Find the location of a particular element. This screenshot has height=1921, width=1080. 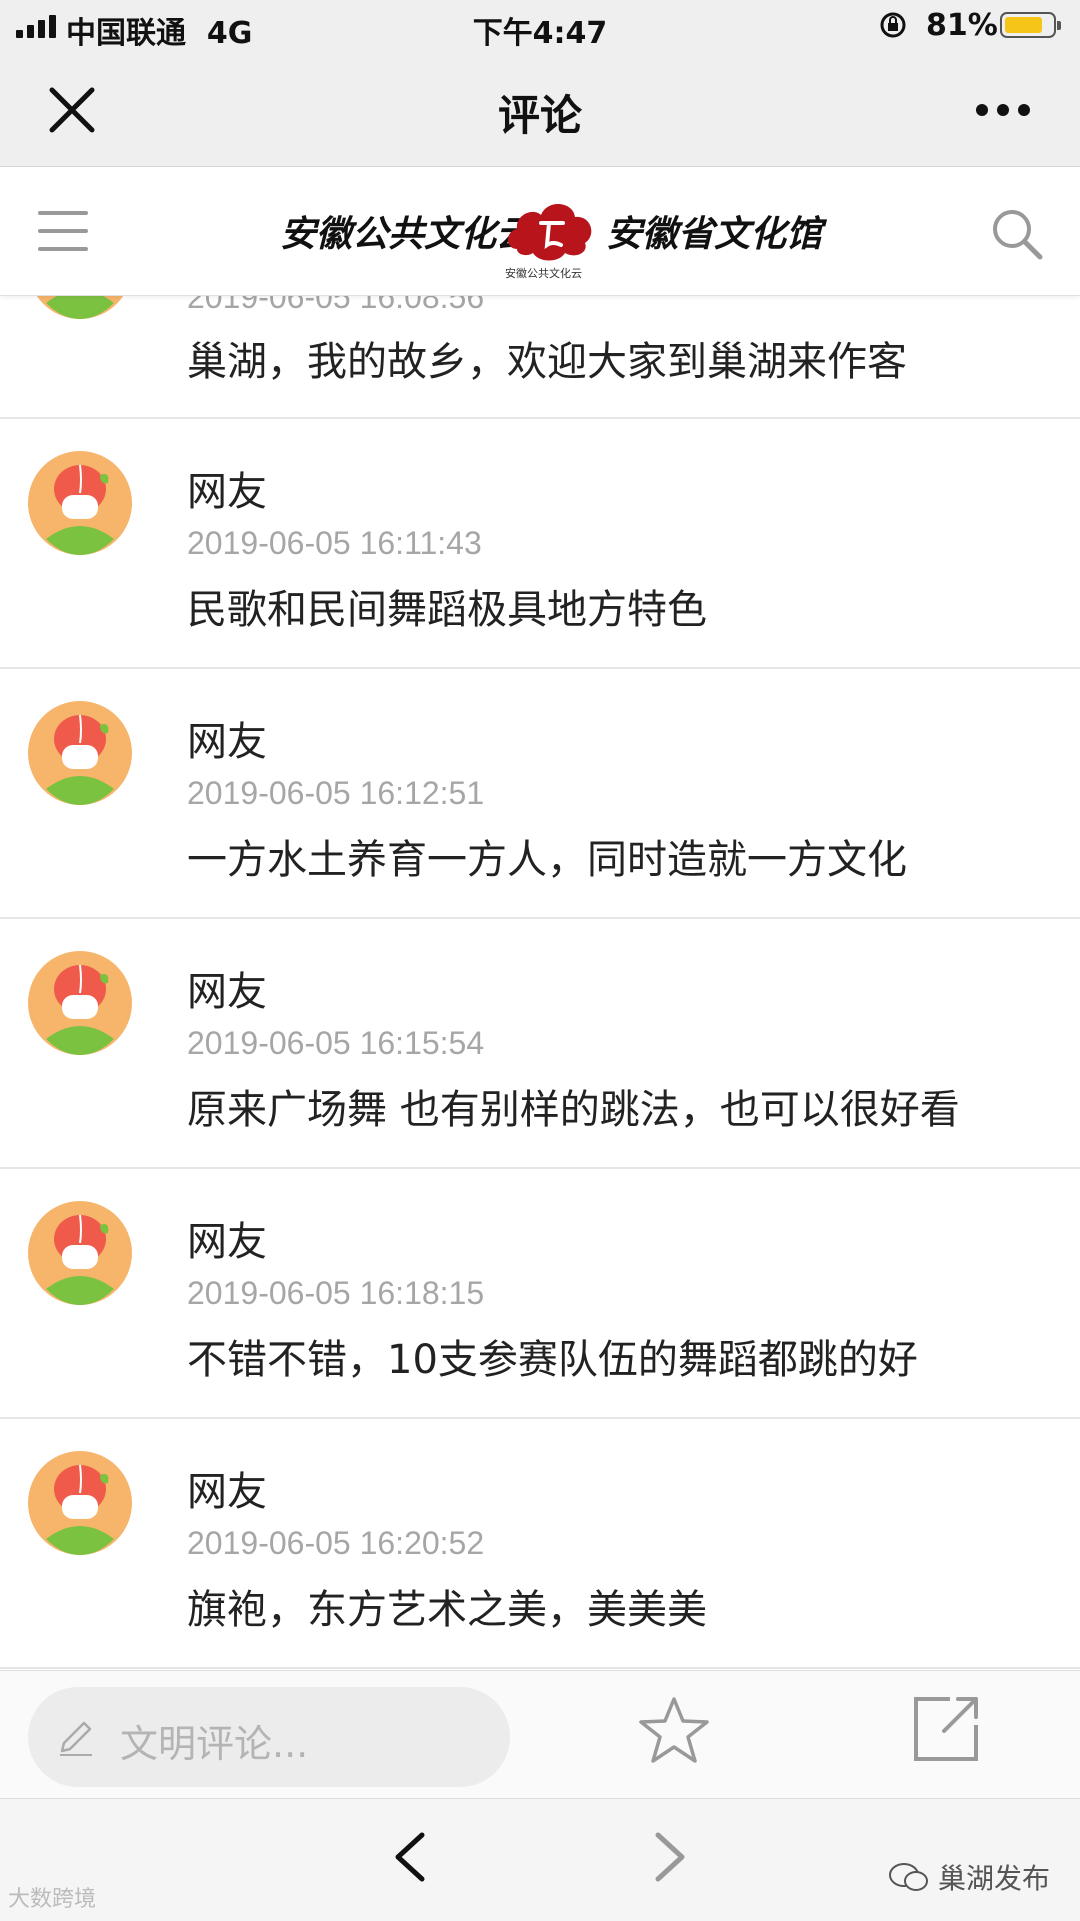

comment-item: 网友 2019-06-05 16:12:51 一方水土养育一方人，同时造就一方文化 is located at coordinates (540, 794).